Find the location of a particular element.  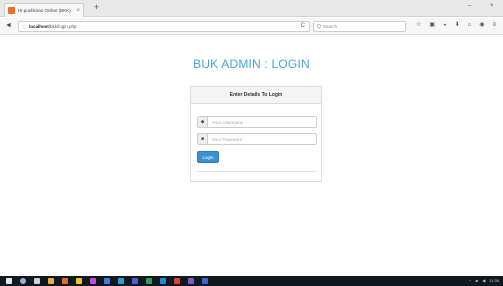

window-close-button: × is located at coordinates (492, 6).